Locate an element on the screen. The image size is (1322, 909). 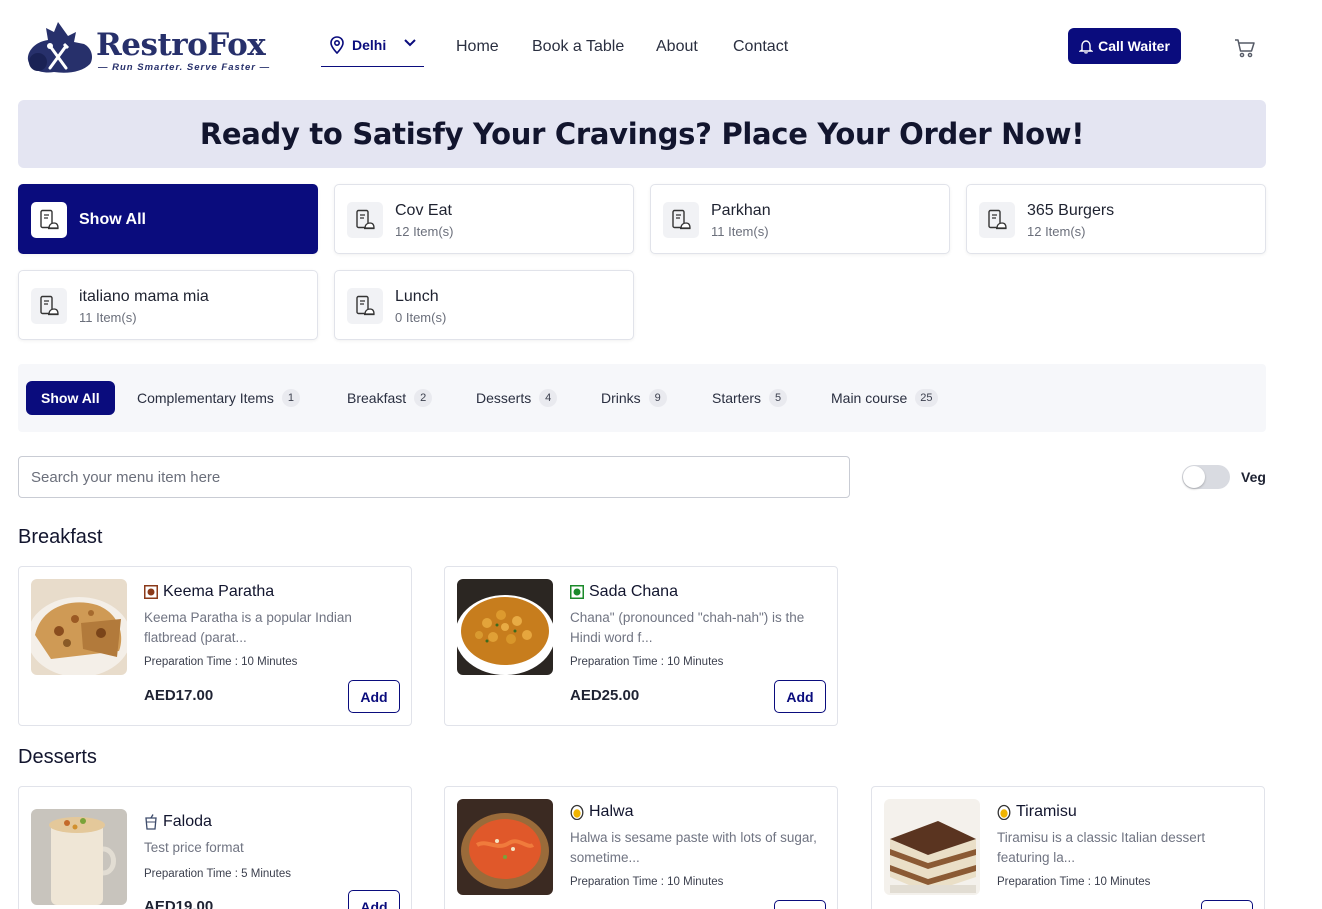
tab-count-badge: 25 is located at coordinates (926, 398).